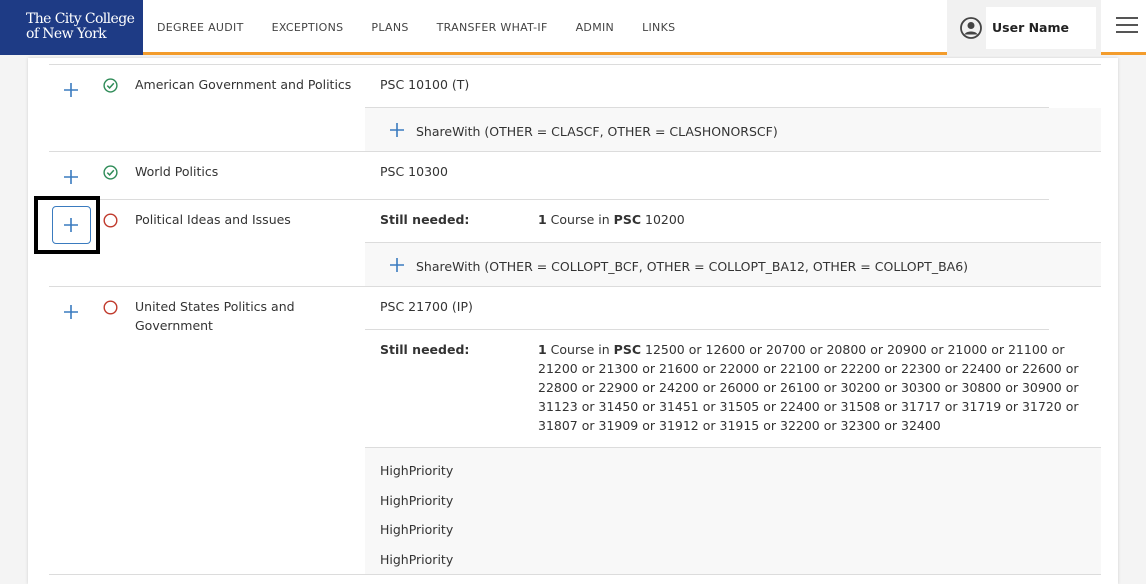  I want to click on nav-transfer-what-if: TRANSFER WHAT-IF, so click(492, 27).